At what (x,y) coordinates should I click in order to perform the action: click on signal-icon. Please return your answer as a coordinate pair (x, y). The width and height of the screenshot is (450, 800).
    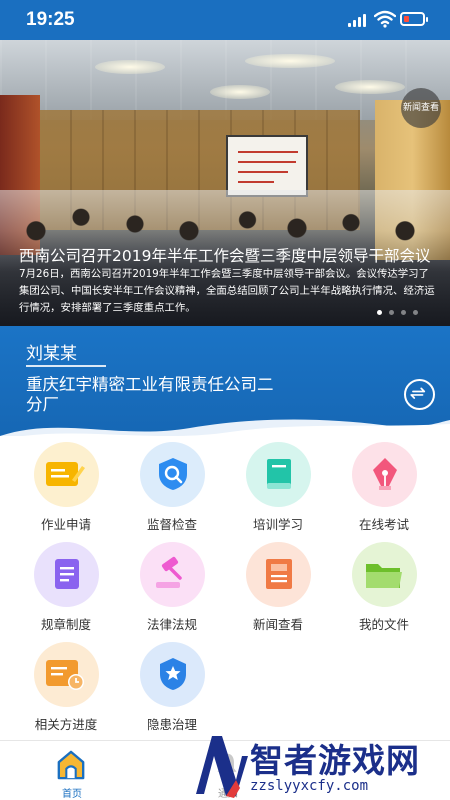
    Looking at the image, I should click on (358, 20).